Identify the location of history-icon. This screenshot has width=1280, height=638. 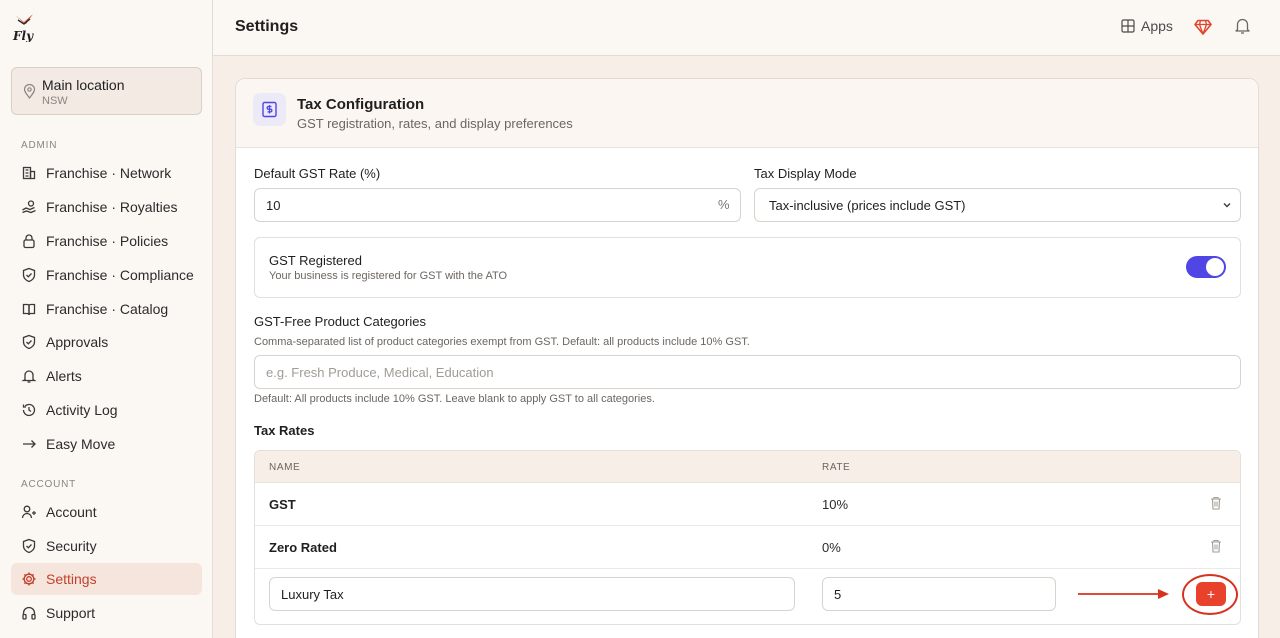
(29, 410).